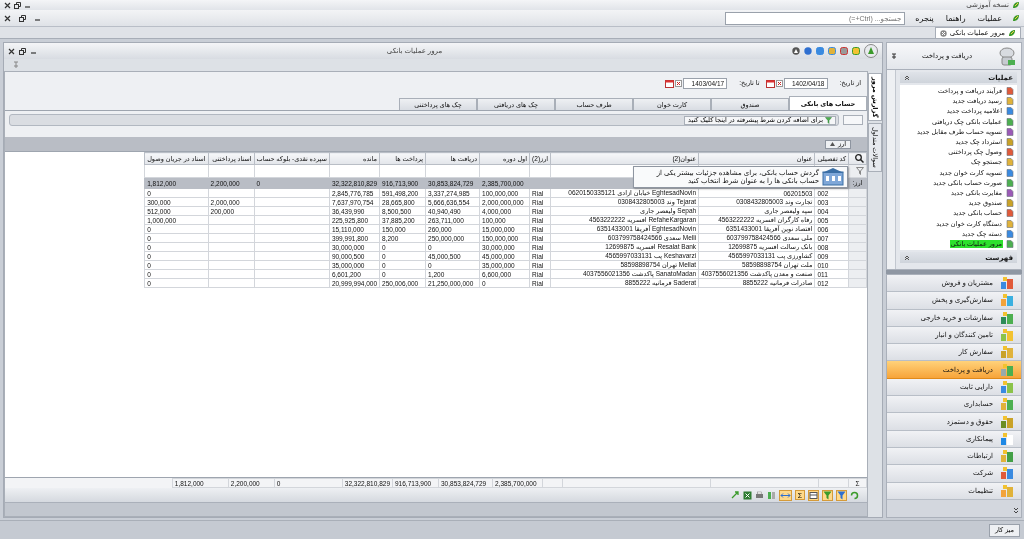  Describe the element at coordinates (735, 495) in the screenshot. I see `export-icon` at that location.